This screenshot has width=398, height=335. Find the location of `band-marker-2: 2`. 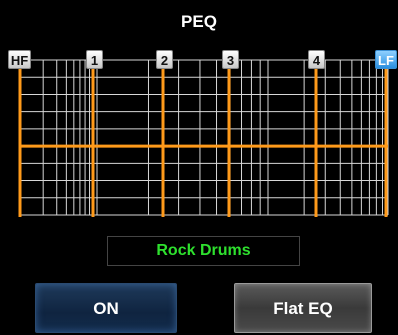

band-marker-2: 2 is located at coordinates (164, 59).